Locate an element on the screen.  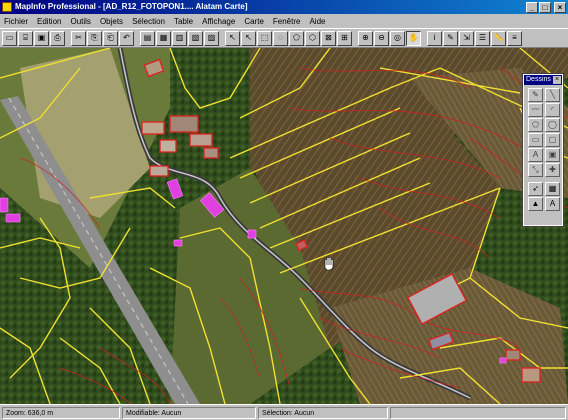
line-style-icon: ➶ is located at coordinates (535, 189).